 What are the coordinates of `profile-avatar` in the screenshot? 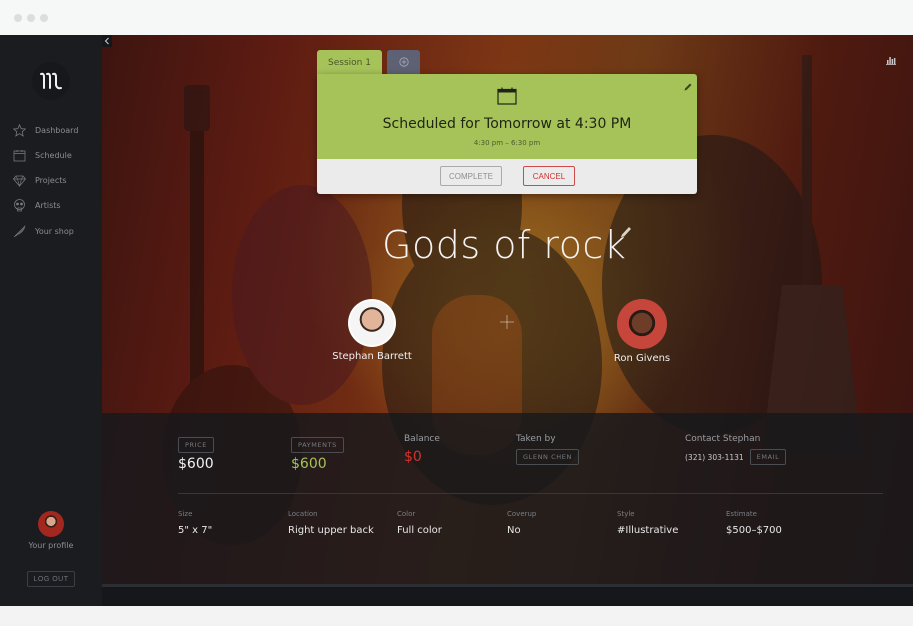 It's located at (51, 524).